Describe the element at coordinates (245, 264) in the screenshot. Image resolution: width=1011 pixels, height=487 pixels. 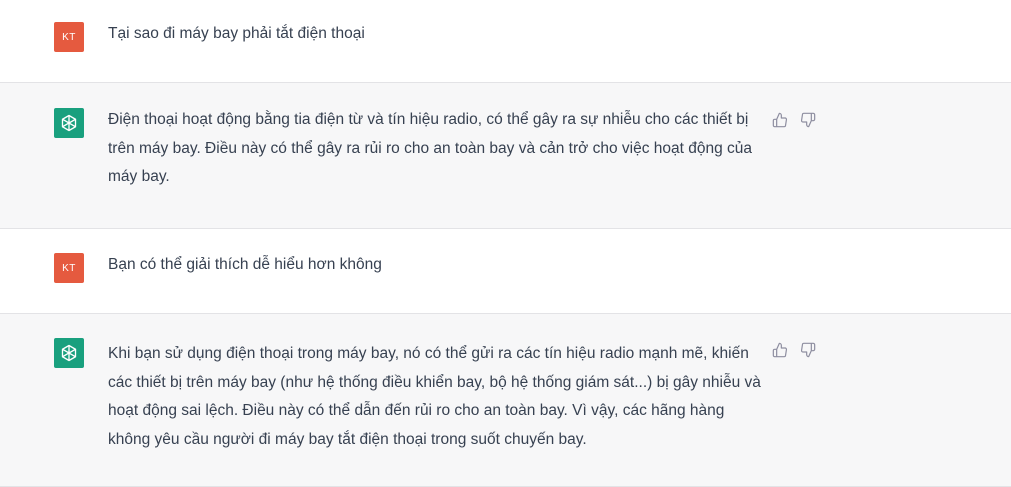
I see `user-message-text: Bạn có thể giải thích dễ hiểu hơn không` at that location.